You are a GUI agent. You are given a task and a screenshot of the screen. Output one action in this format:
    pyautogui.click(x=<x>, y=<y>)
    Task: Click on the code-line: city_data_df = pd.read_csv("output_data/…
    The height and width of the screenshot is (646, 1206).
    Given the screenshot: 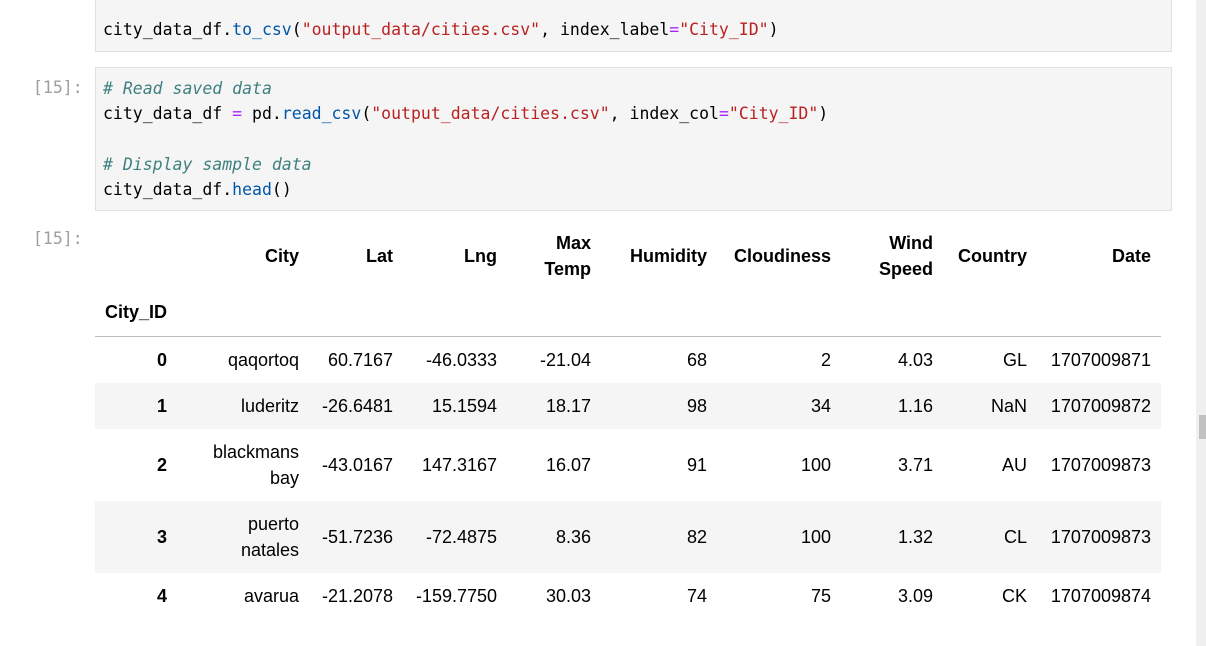 What is the action you would take?
    pyautogui.click(x=465, y=114)
    